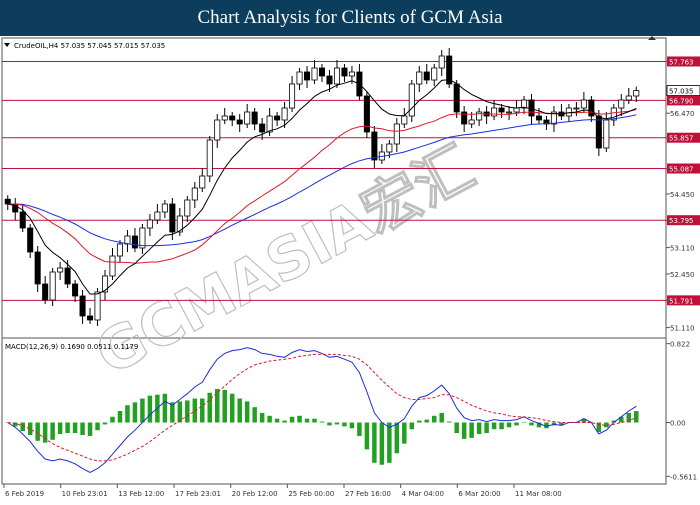 This screenshot has width=700, height=505. I want to click on chart-title: Chart Analysis for Clients of GCM Asia, so click(350, 17).